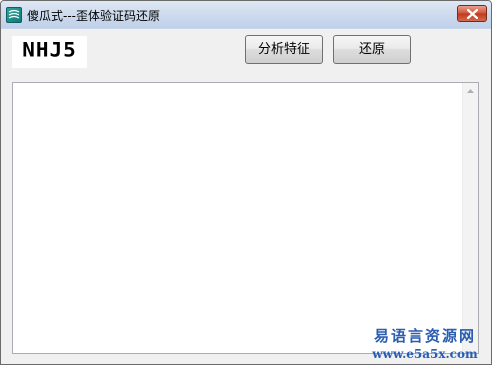 Image resolution: width=492 pixels, height=365 pixels. Describe the element at coordinates (14, 15) in the screenshot. I see `app-logo-icon` at that location.